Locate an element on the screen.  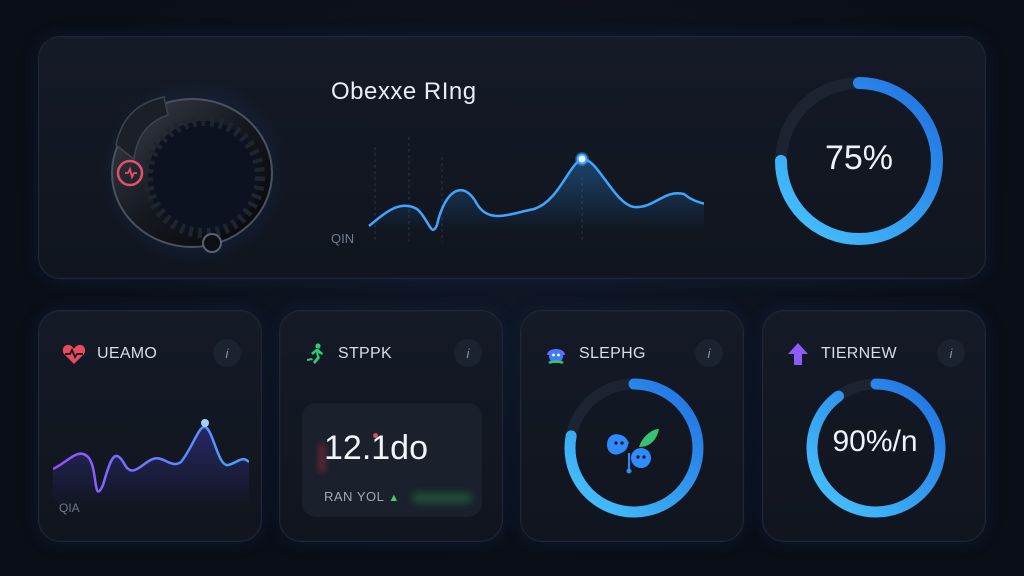
arrow-up-icon is located at coordinates (798, 354).